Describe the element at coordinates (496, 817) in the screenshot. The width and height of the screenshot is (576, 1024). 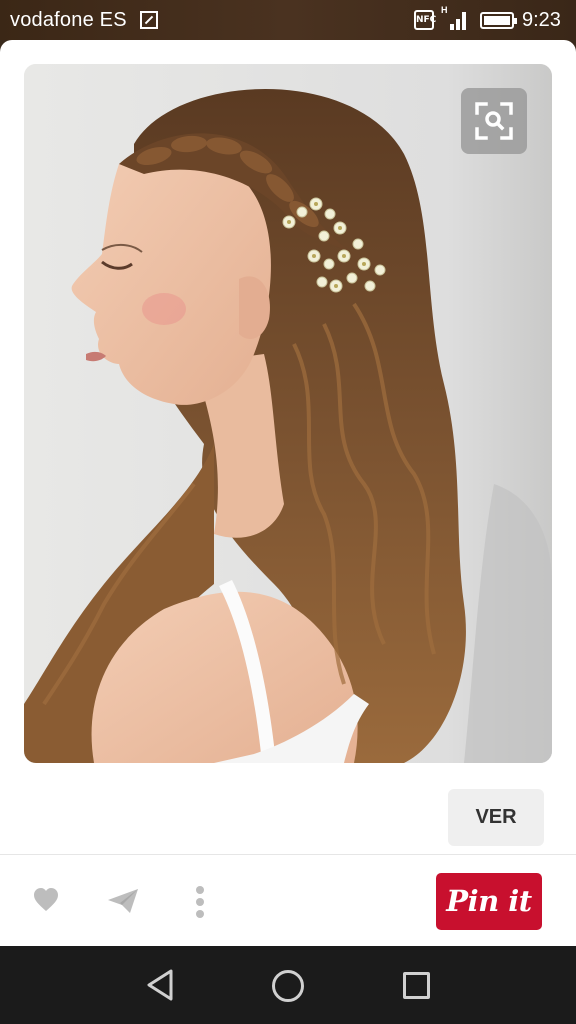
I see `visit-button: VER` at that location.